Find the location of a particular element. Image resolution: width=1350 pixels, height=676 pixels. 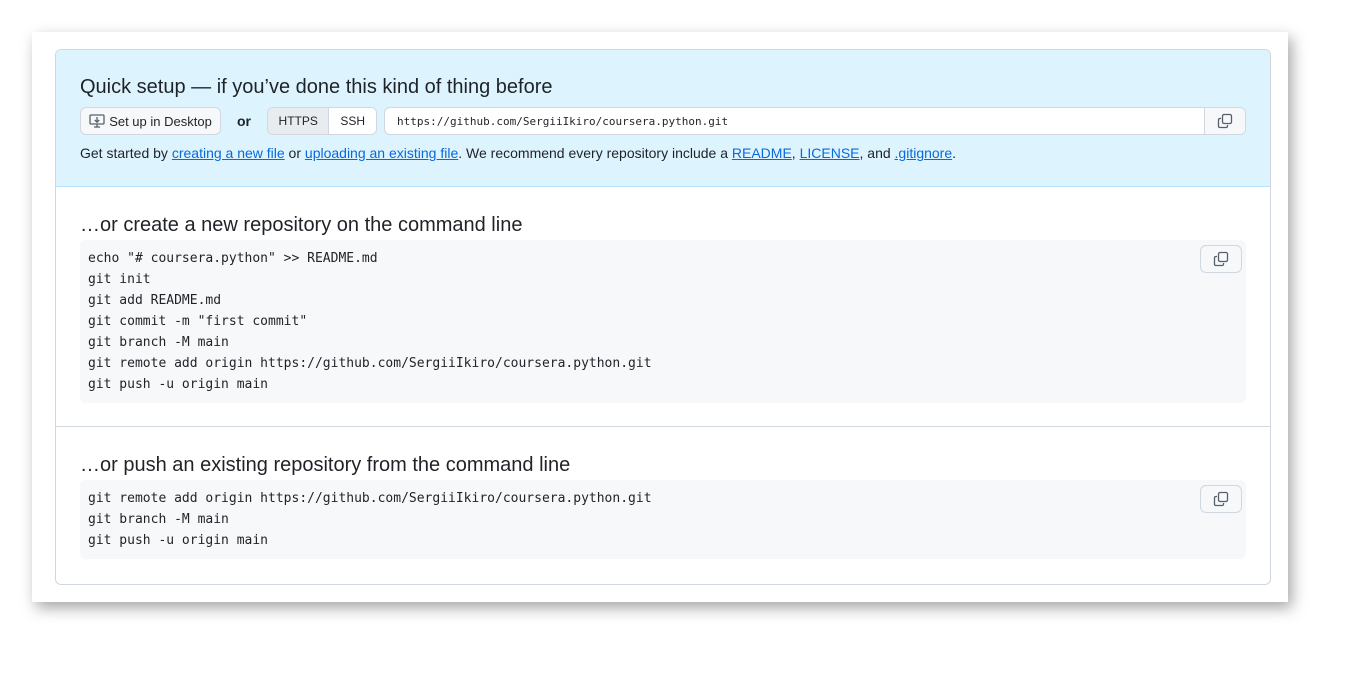

copy-url-button is located at coordinates (1224, 121).